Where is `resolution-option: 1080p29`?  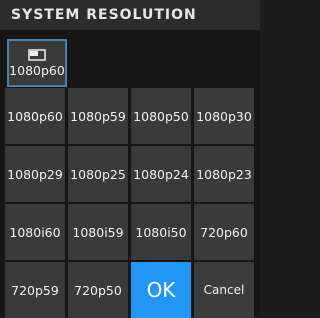 resolution-option: 1080p29 is located at coordinates (35, 174).